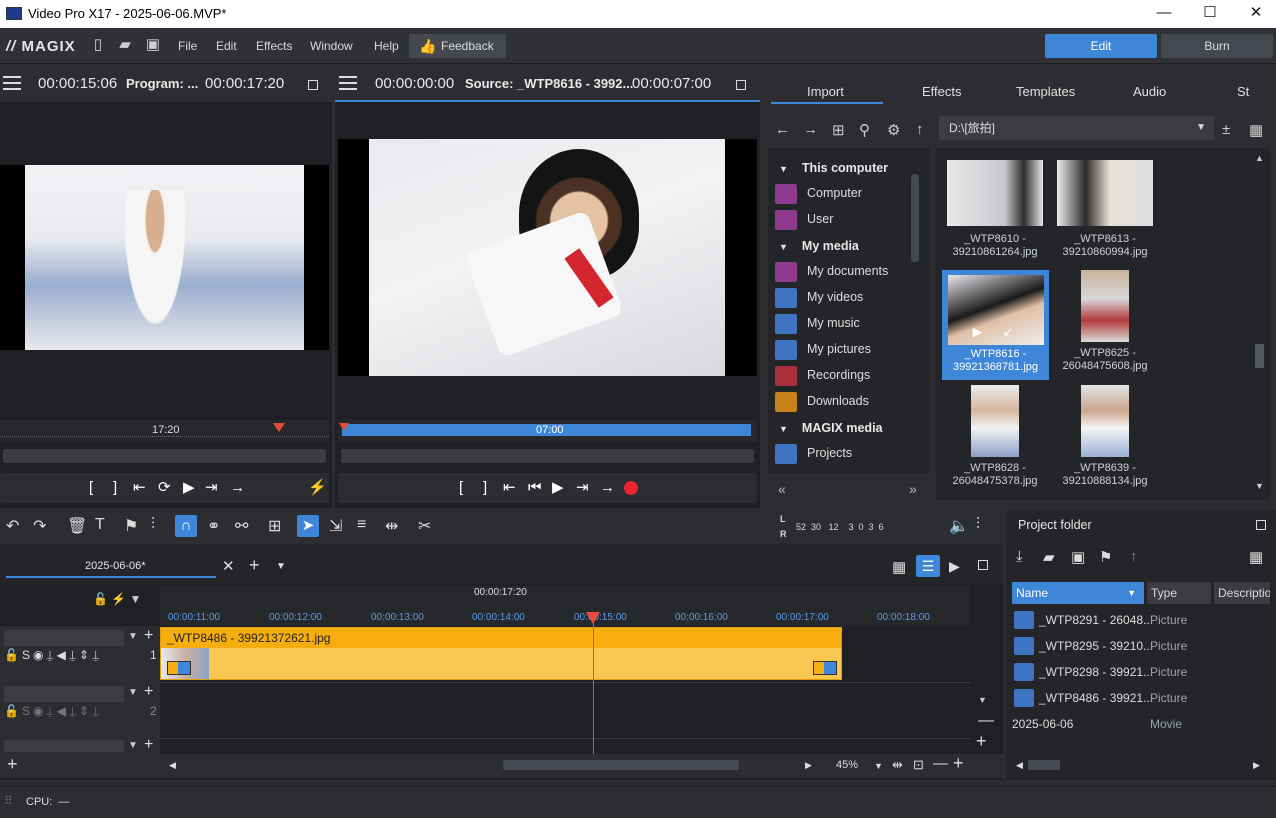 This screenshot has width=1276, height=818. Describe the element at coordinates (899, 567) in the screenshot. I see `storyboard-view-icon: ▦` at that location.